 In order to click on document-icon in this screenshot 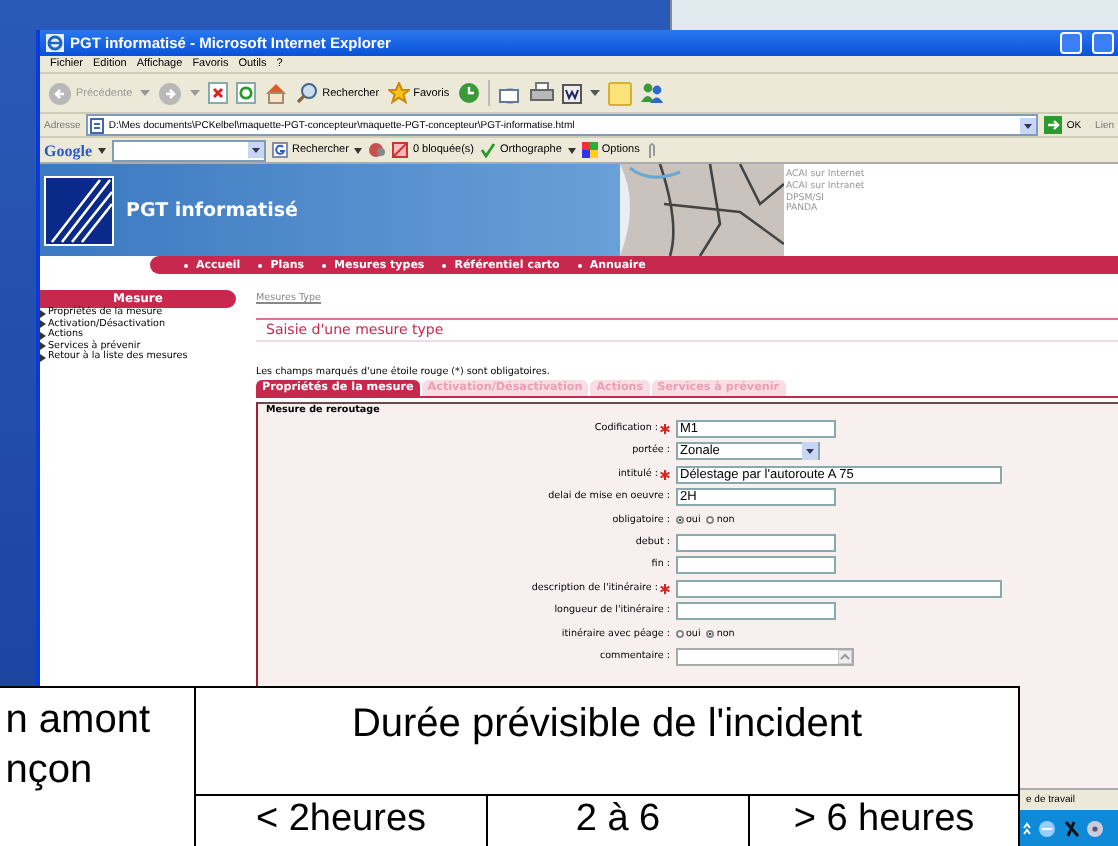, I will do `click(571, 93)`.